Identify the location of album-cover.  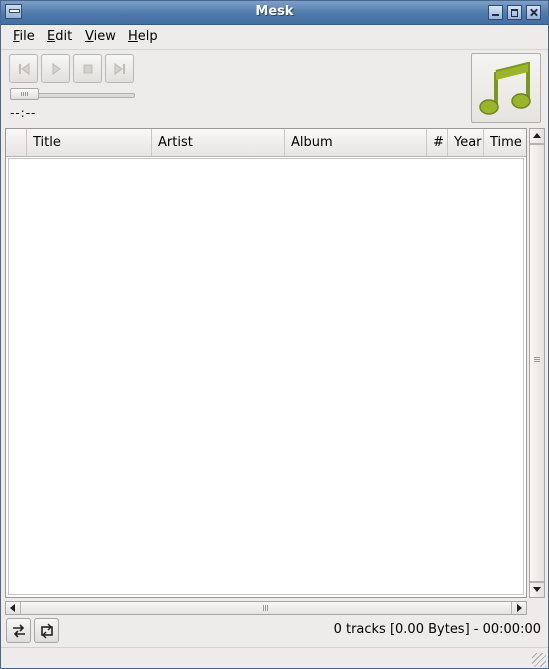
(506, 88).